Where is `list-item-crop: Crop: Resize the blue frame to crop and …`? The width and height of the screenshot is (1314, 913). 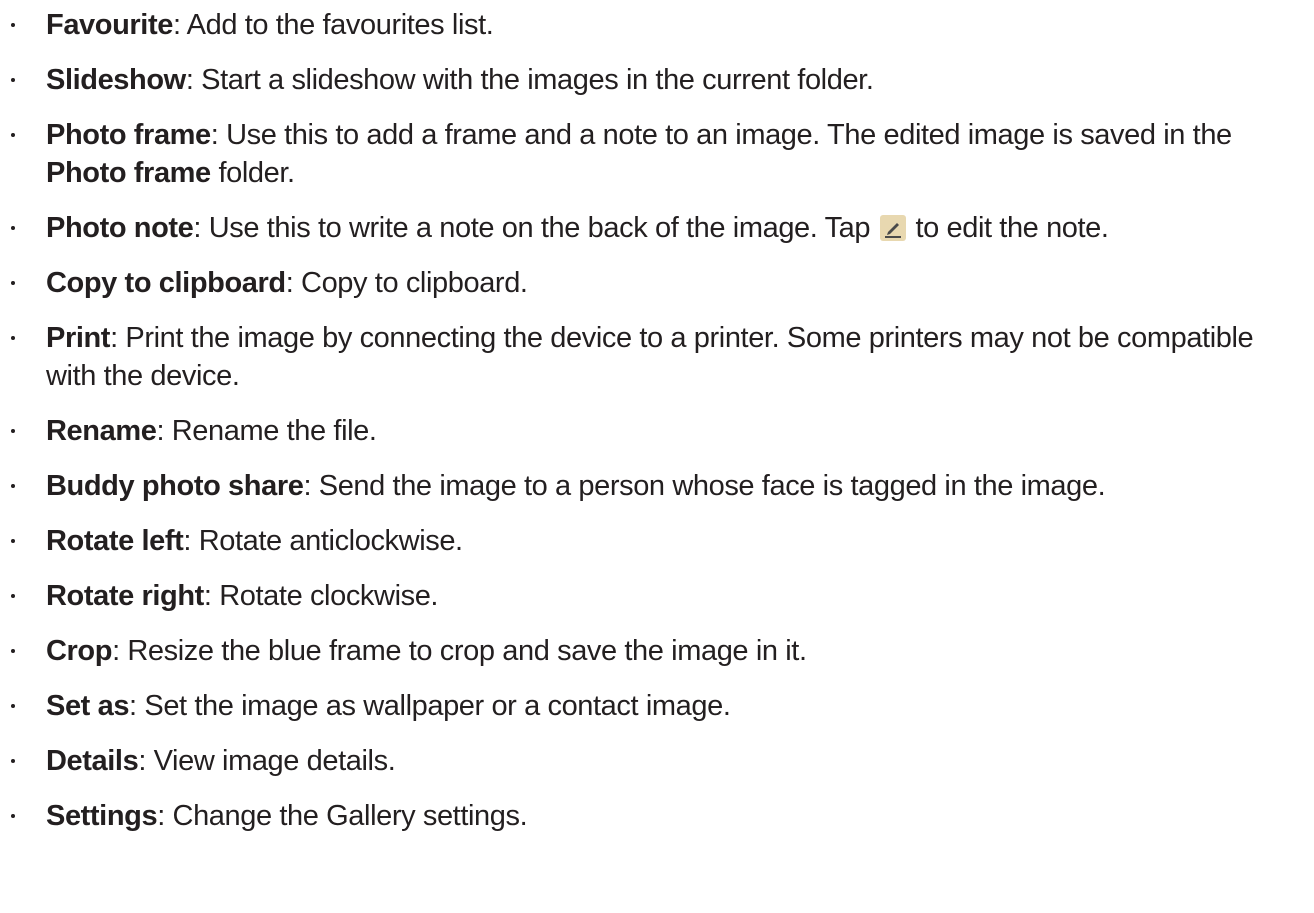 list-item-crop: Crop: Resize the blue frame to crop and … is located at coordinates (657, 651).